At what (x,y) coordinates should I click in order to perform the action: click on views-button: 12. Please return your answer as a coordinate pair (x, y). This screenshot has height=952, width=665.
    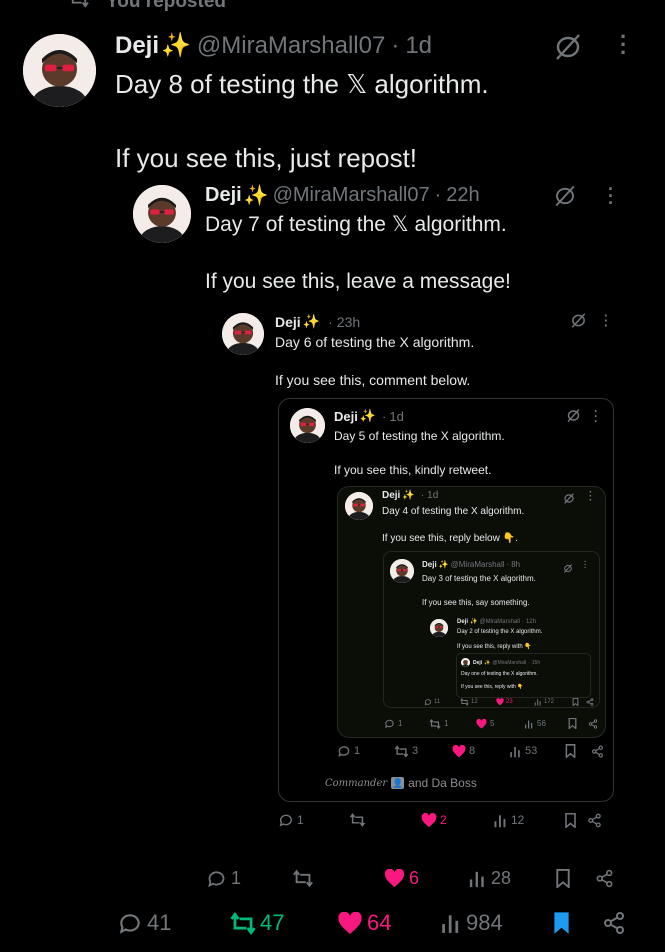
    Looking at the image, I should click on (528, 820).